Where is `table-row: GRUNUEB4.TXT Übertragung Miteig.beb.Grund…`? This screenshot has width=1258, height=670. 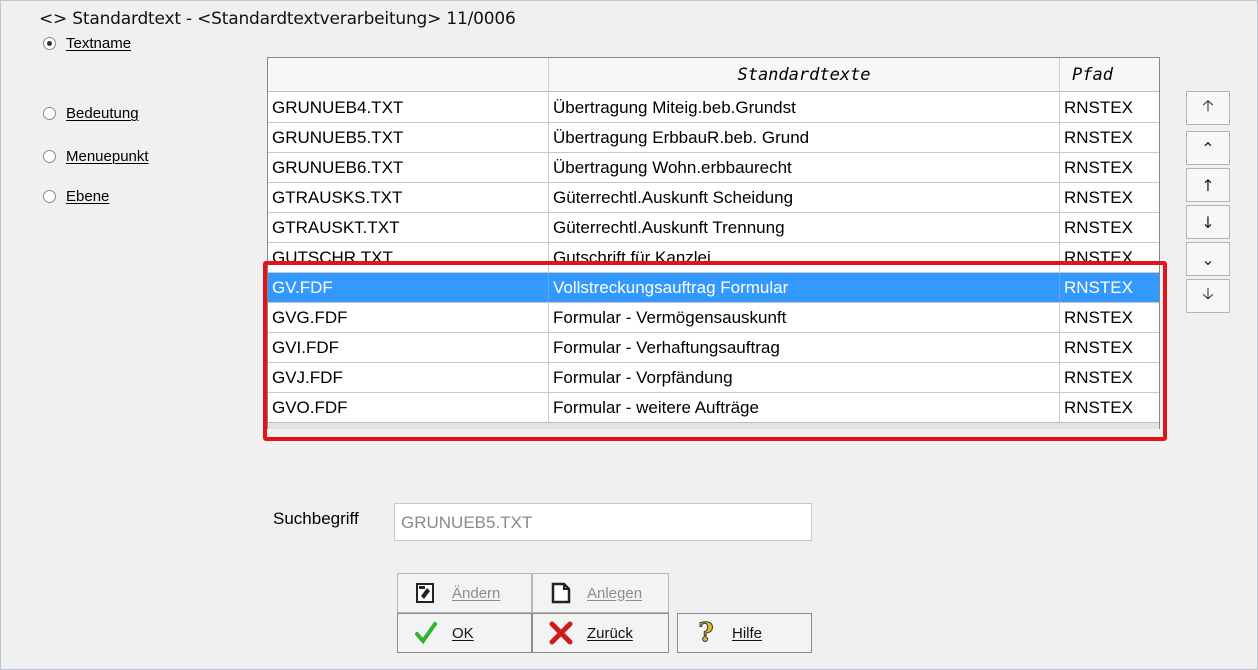
table-row: GRUNUEB4.TXT Übertragung Miteig.beb.Grund… is located at coordinates (713, 108).